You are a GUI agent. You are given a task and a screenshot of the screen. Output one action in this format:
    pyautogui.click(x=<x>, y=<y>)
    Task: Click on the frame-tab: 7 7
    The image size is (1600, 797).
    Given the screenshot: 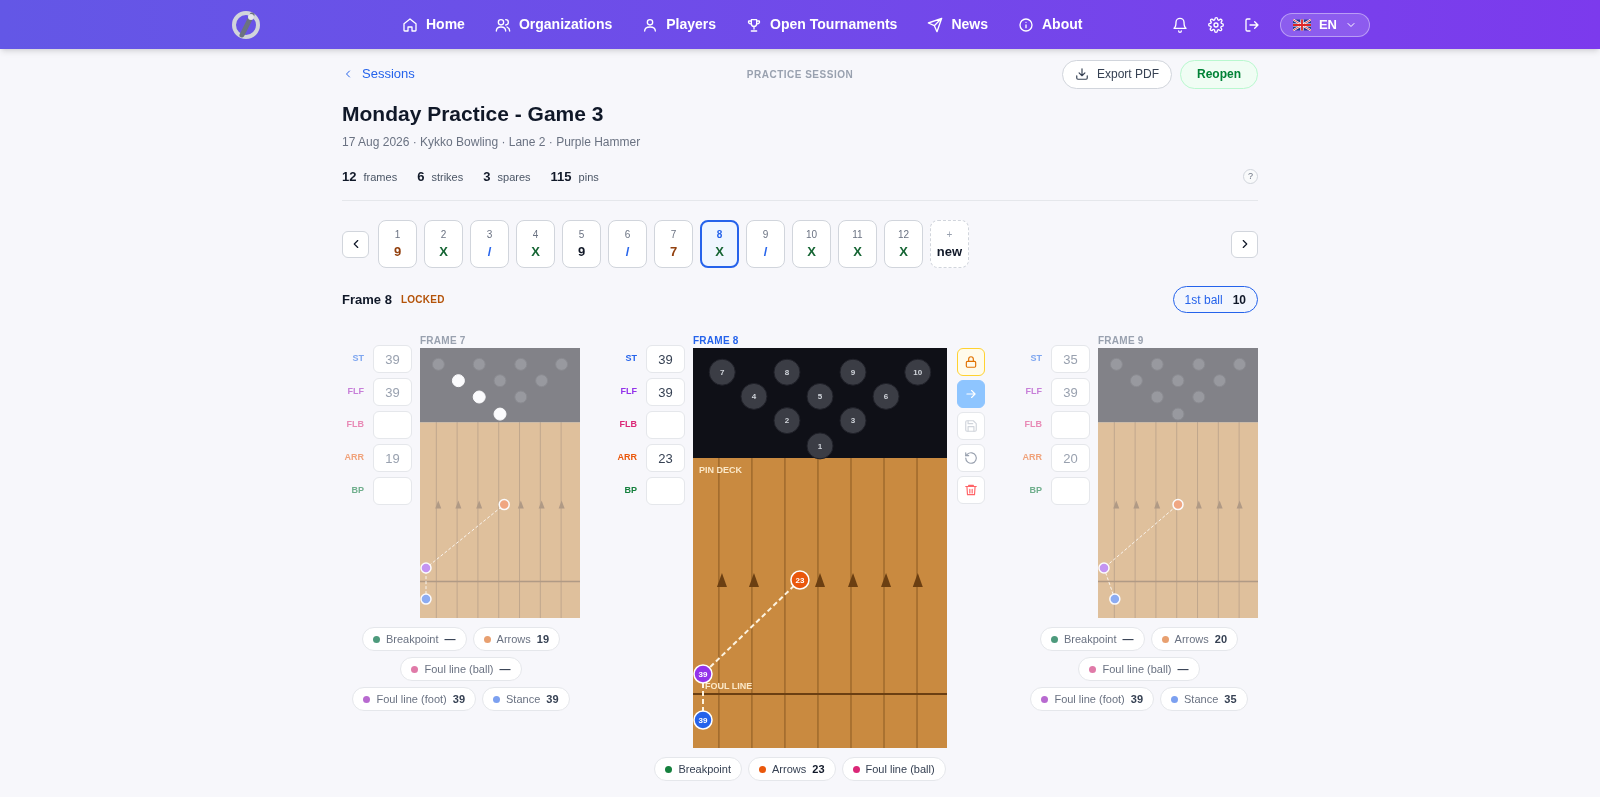 What is the action you would take?
    pyautogui.click(x=673, y=244)
    